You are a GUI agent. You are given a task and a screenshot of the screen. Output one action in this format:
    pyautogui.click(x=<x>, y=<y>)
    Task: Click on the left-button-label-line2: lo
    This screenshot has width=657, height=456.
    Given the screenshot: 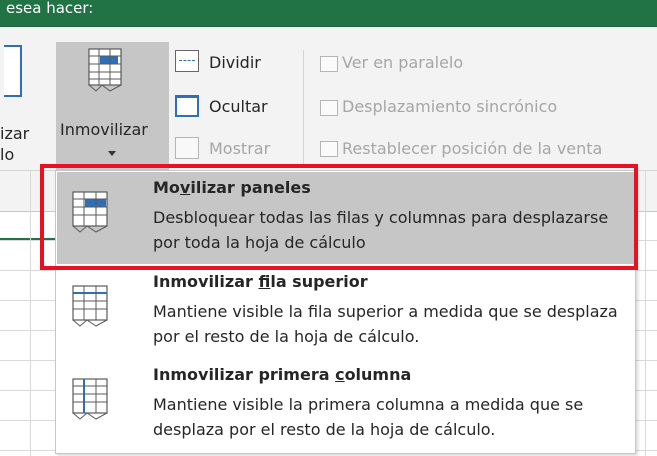 What is the action you would take?
    pyautogui.click(x=7, y=154)
    